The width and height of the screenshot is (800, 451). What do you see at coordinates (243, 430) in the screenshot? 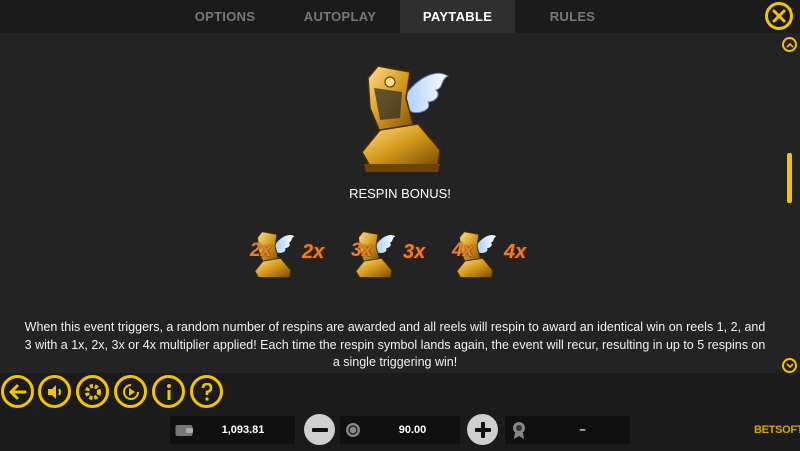
I see `balance-value: 1,093.81` at bounding box center [243, 430].